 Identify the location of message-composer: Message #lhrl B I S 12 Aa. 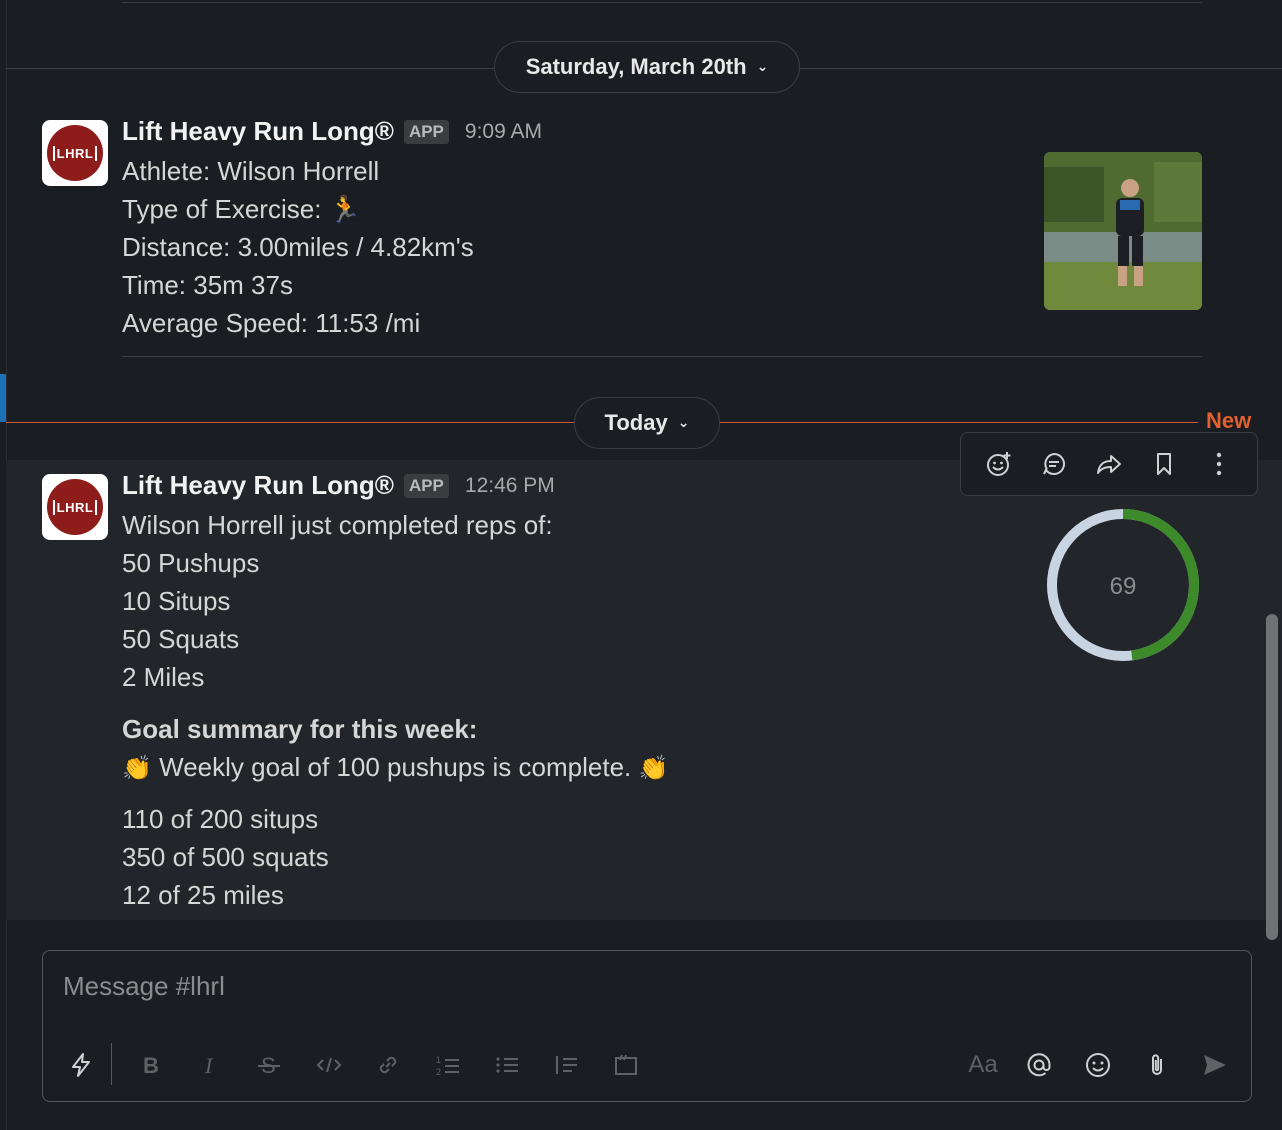
(647, 1026).